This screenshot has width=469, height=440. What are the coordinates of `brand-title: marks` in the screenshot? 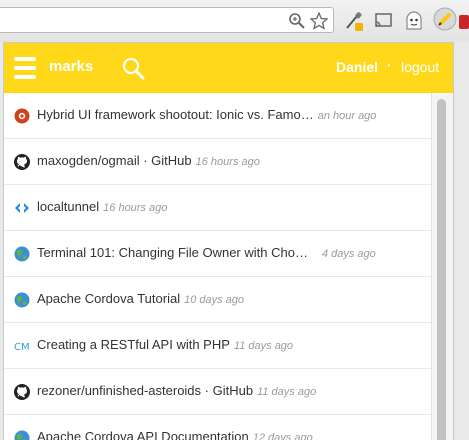 It's located at (71, 66).